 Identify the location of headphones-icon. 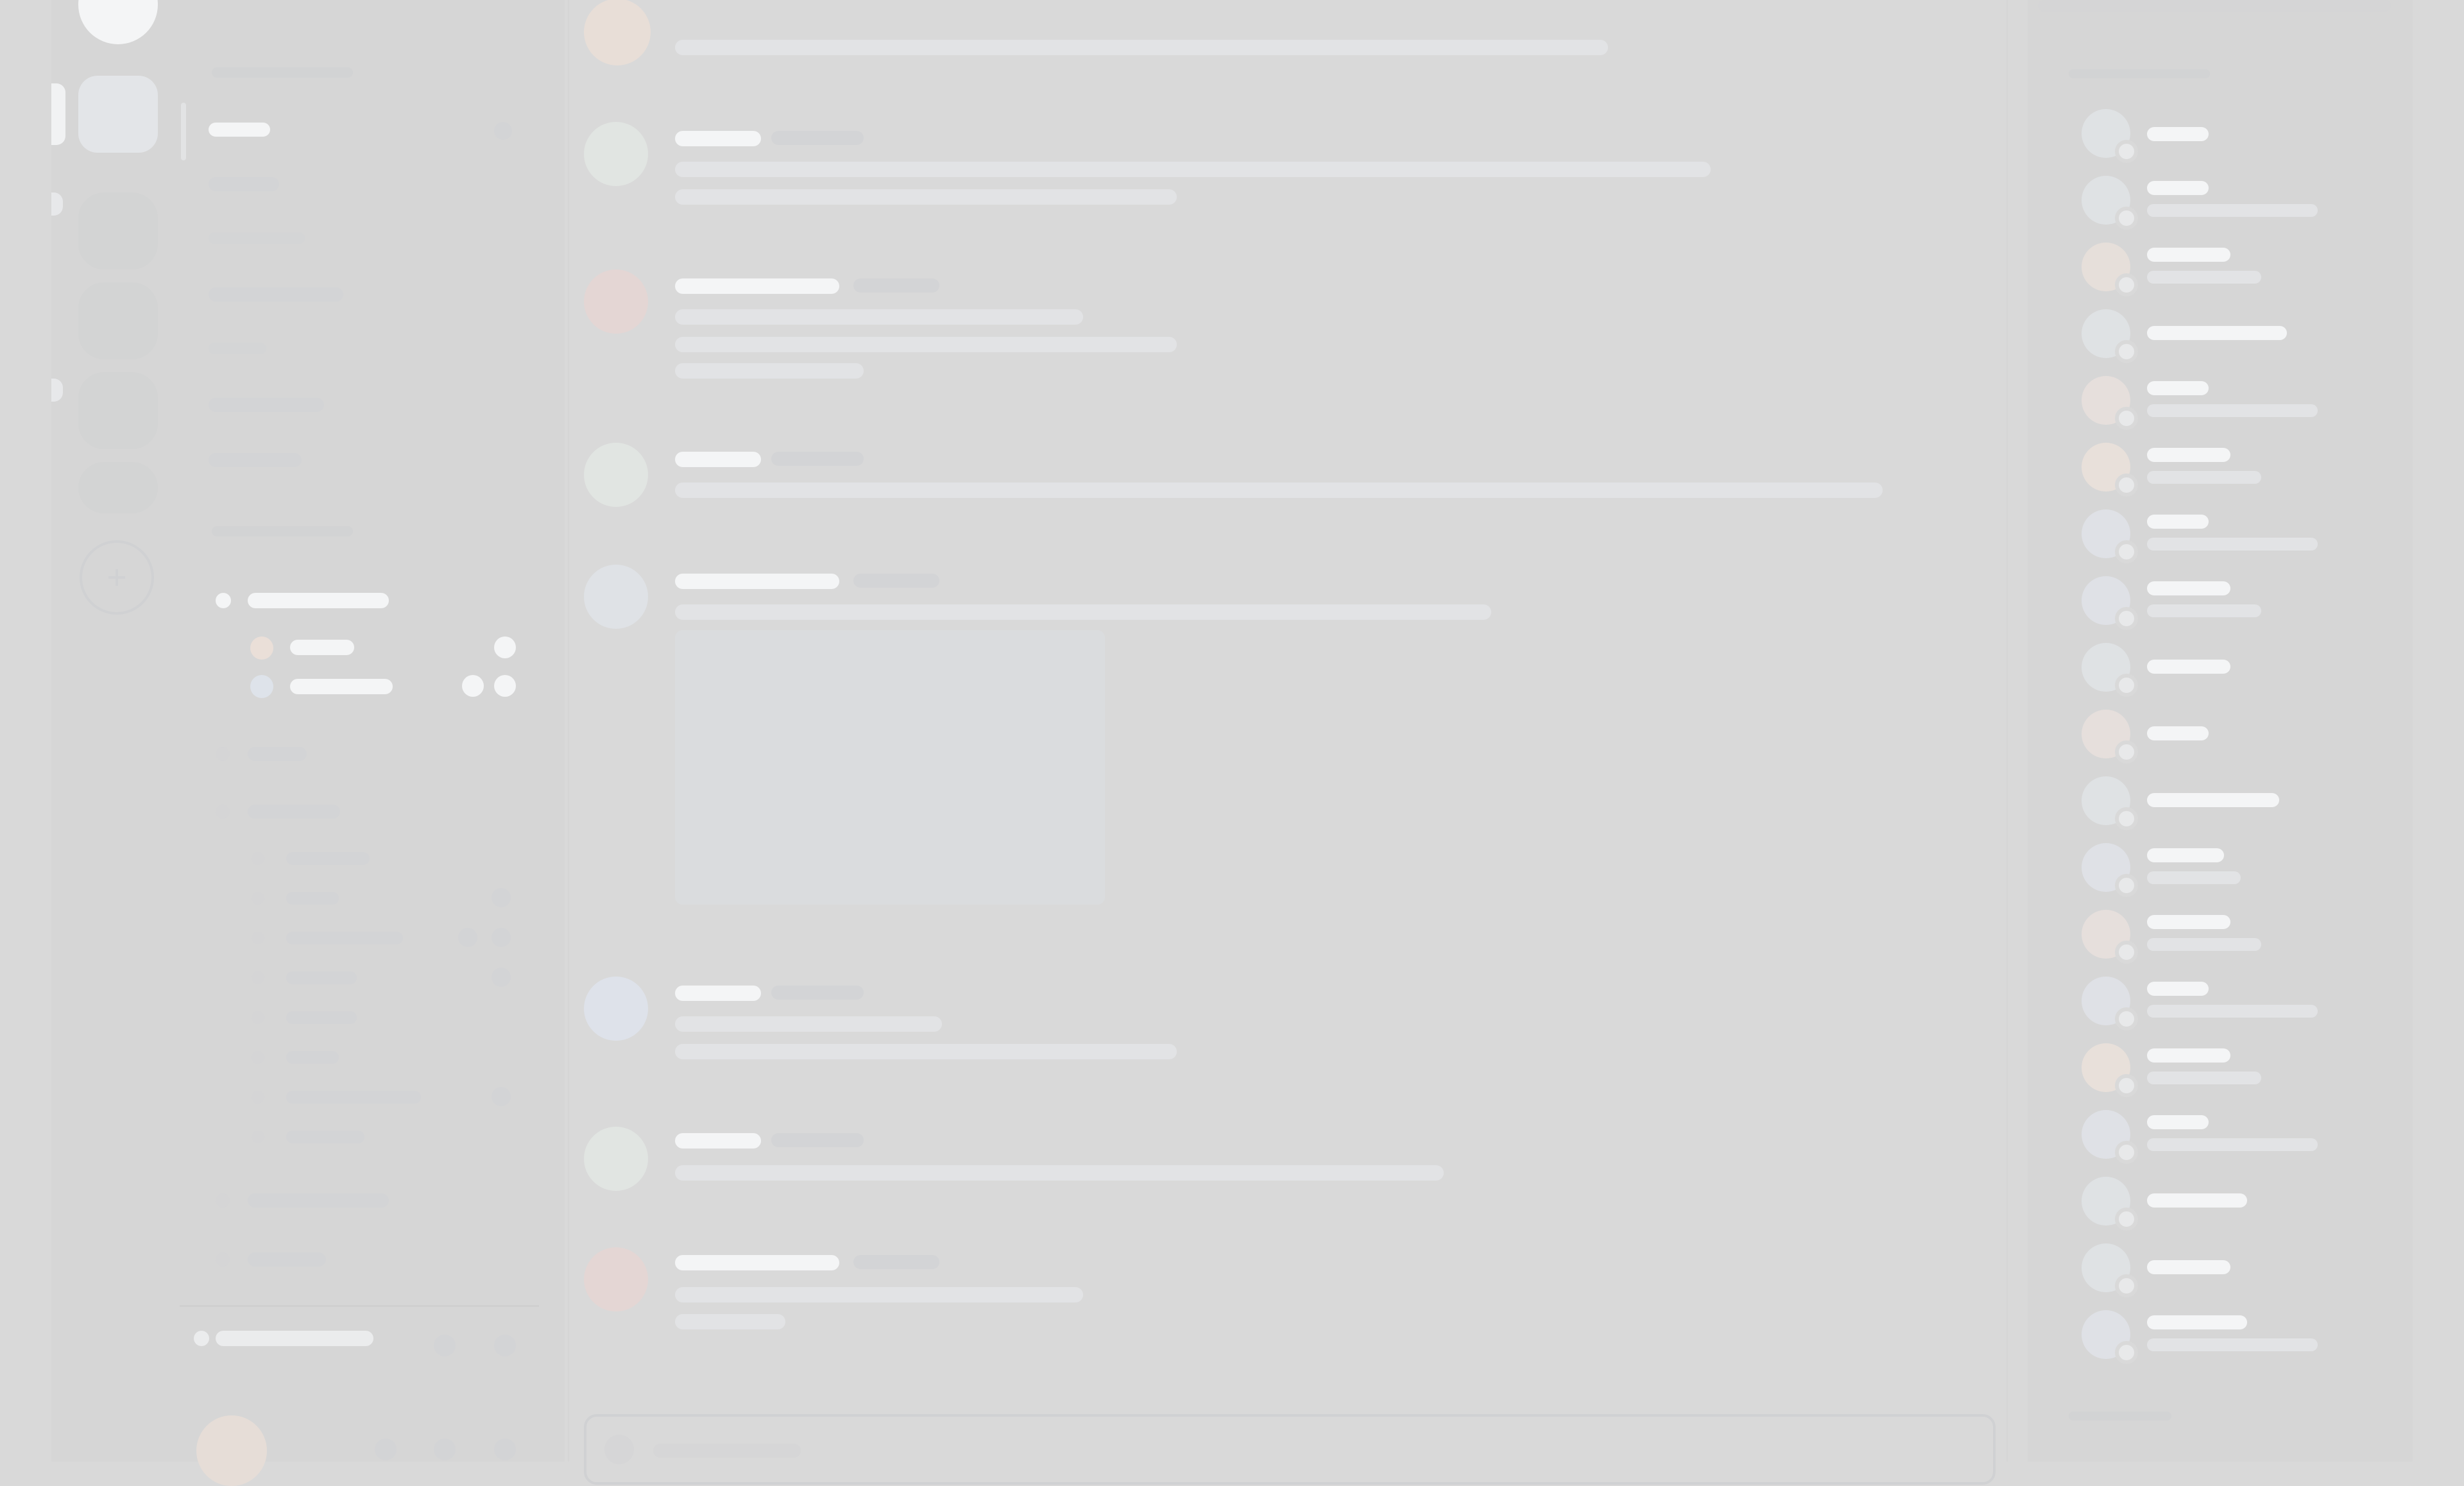
(505, 686).